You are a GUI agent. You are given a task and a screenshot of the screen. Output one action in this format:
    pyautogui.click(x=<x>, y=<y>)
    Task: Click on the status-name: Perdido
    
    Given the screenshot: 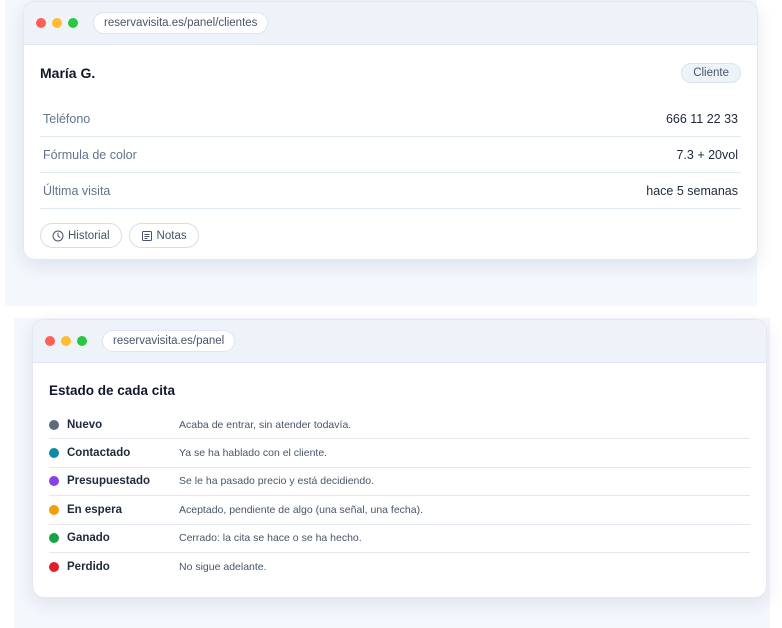 What is the action you would take?
    pyautogui.click(x=88, y=567)
    